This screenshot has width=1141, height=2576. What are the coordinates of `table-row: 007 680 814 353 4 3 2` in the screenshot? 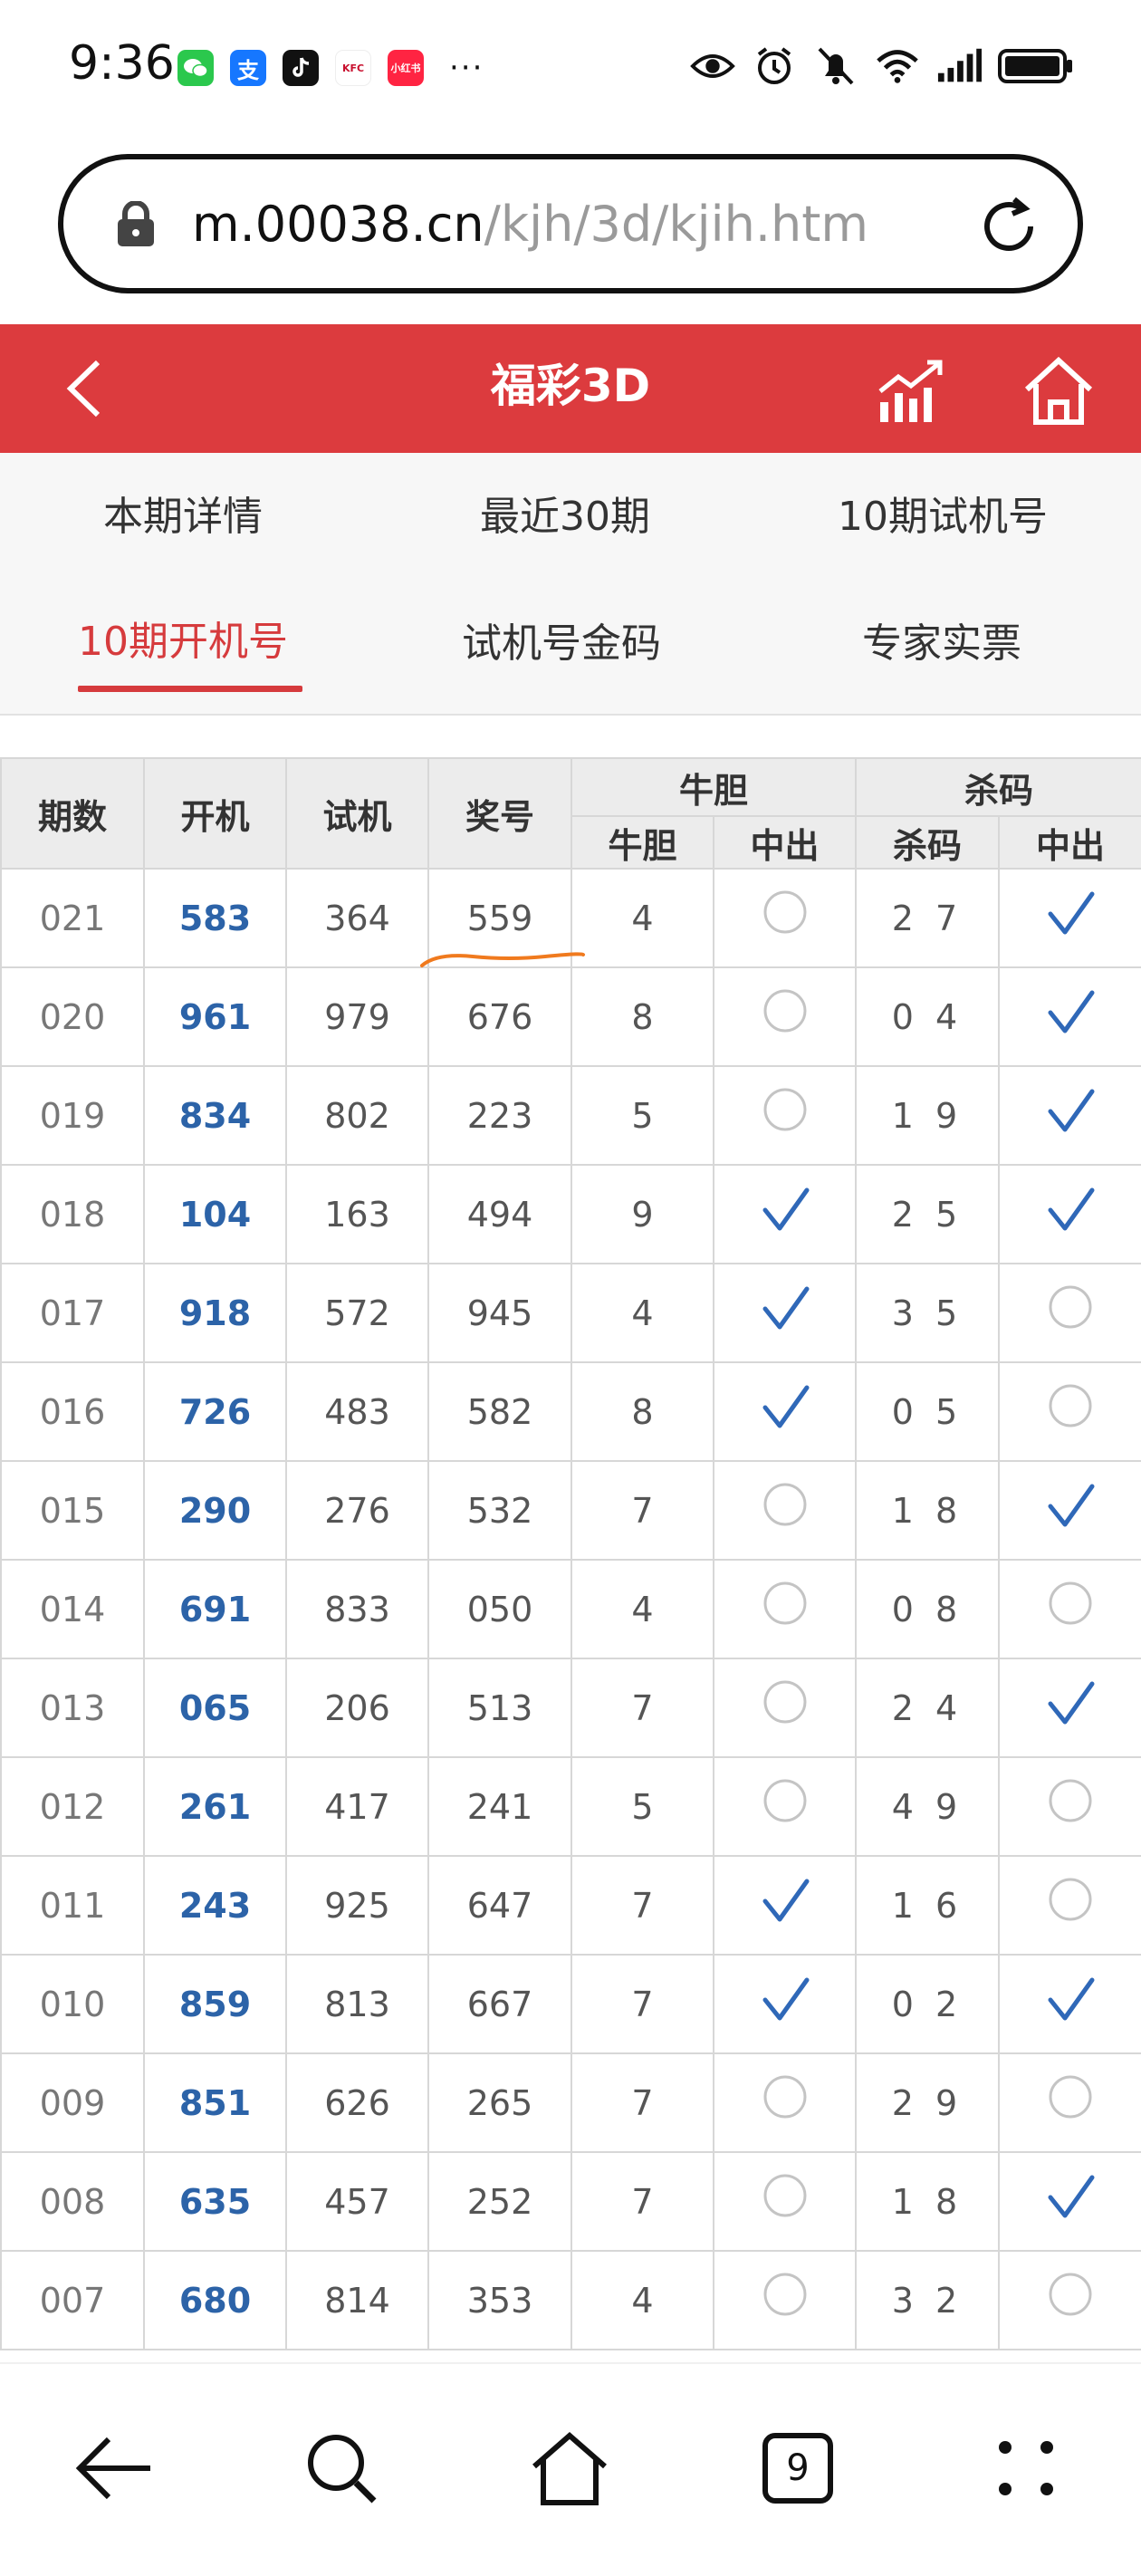 It's located at (570, 2300).